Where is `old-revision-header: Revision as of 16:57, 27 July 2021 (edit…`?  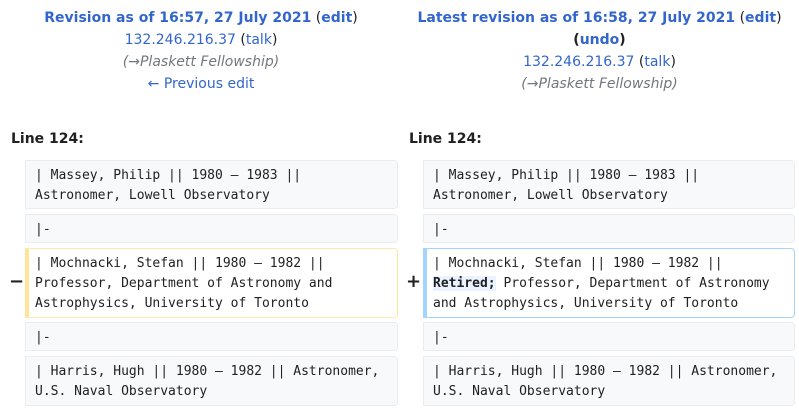 old-revision-header: Revision as of 16:57, 27 July 2021 (edit… is located at coordinates (201, 51).